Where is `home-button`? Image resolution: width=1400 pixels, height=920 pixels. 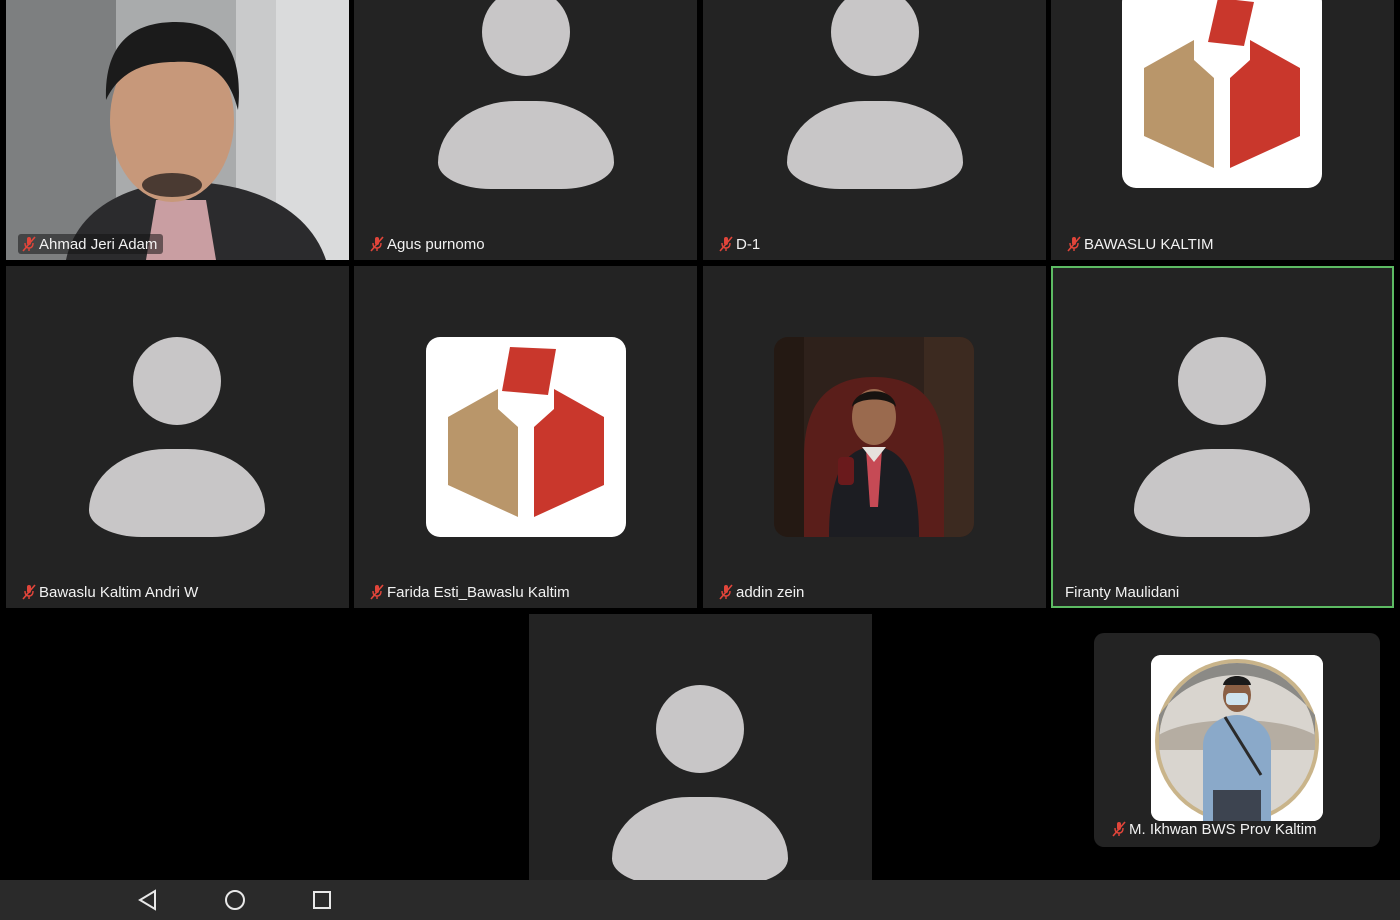
home-button is located at coordinates (235, 900).